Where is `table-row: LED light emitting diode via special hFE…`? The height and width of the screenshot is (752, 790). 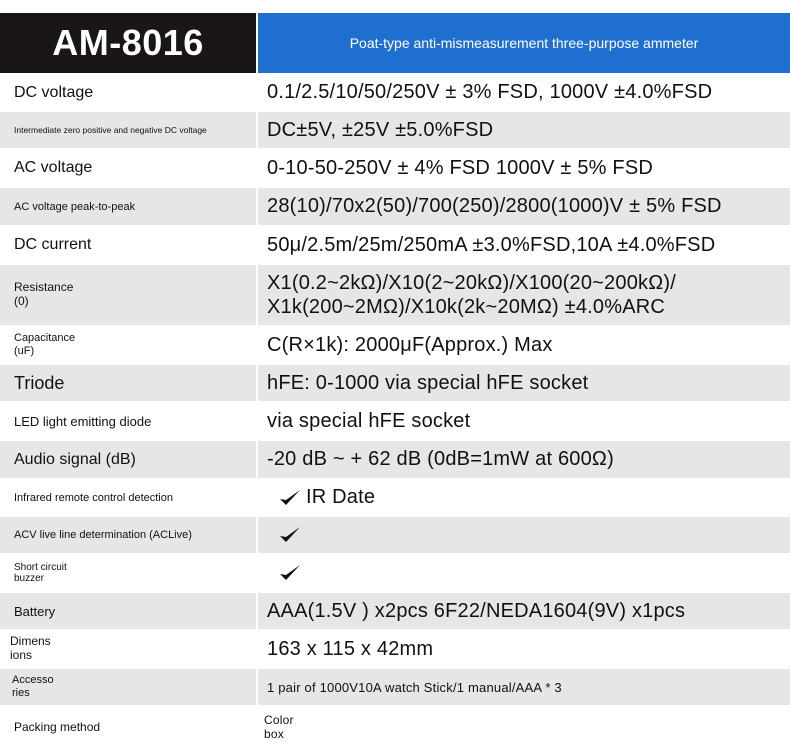
table-row: LED light emitting diode via special hFE… is located at coordinates (395, 422).